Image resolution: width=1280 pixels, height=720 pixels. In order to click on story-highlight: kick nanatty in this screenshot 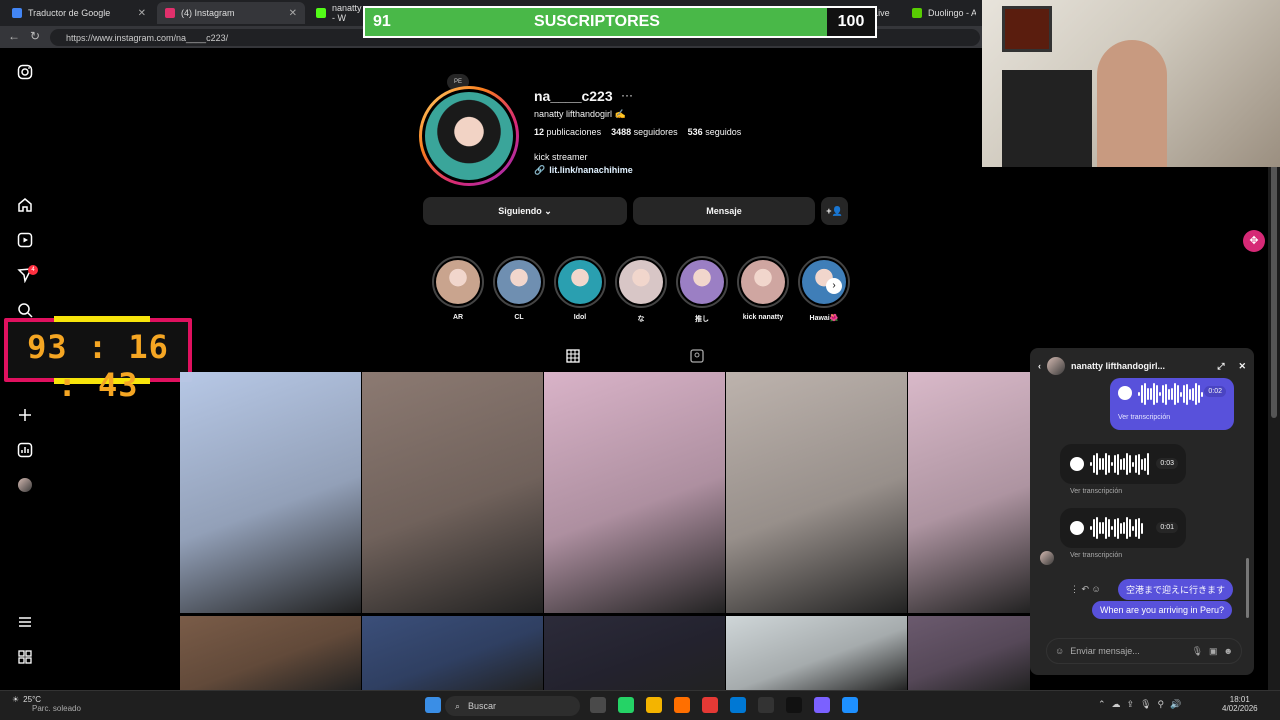, I will do `click(763, 288)`.